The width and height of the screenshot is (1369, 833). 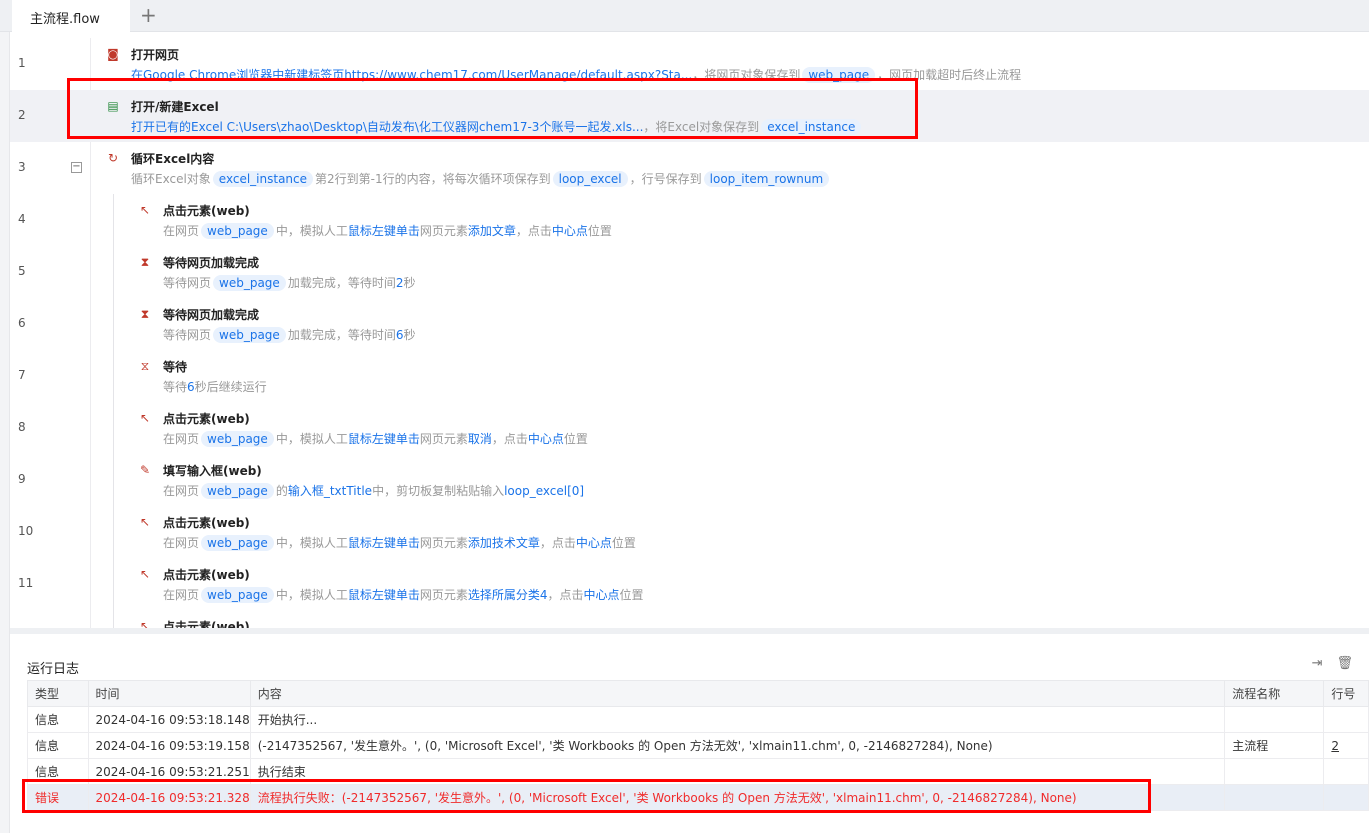 I want to click on column-header: 类型, so click(x=58, y=693).